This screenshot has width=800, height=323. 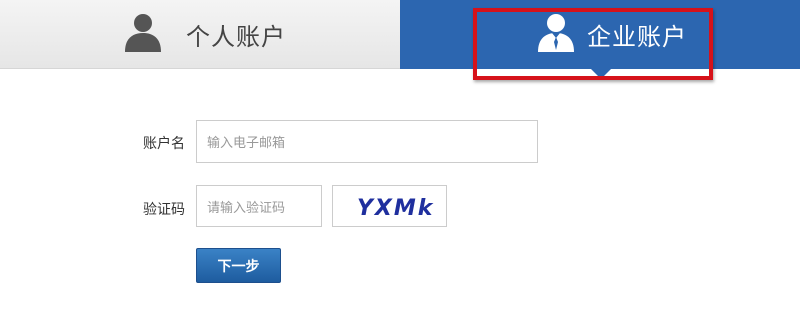 I want to click on next-button: 下一步, so click(x=238, y=265).